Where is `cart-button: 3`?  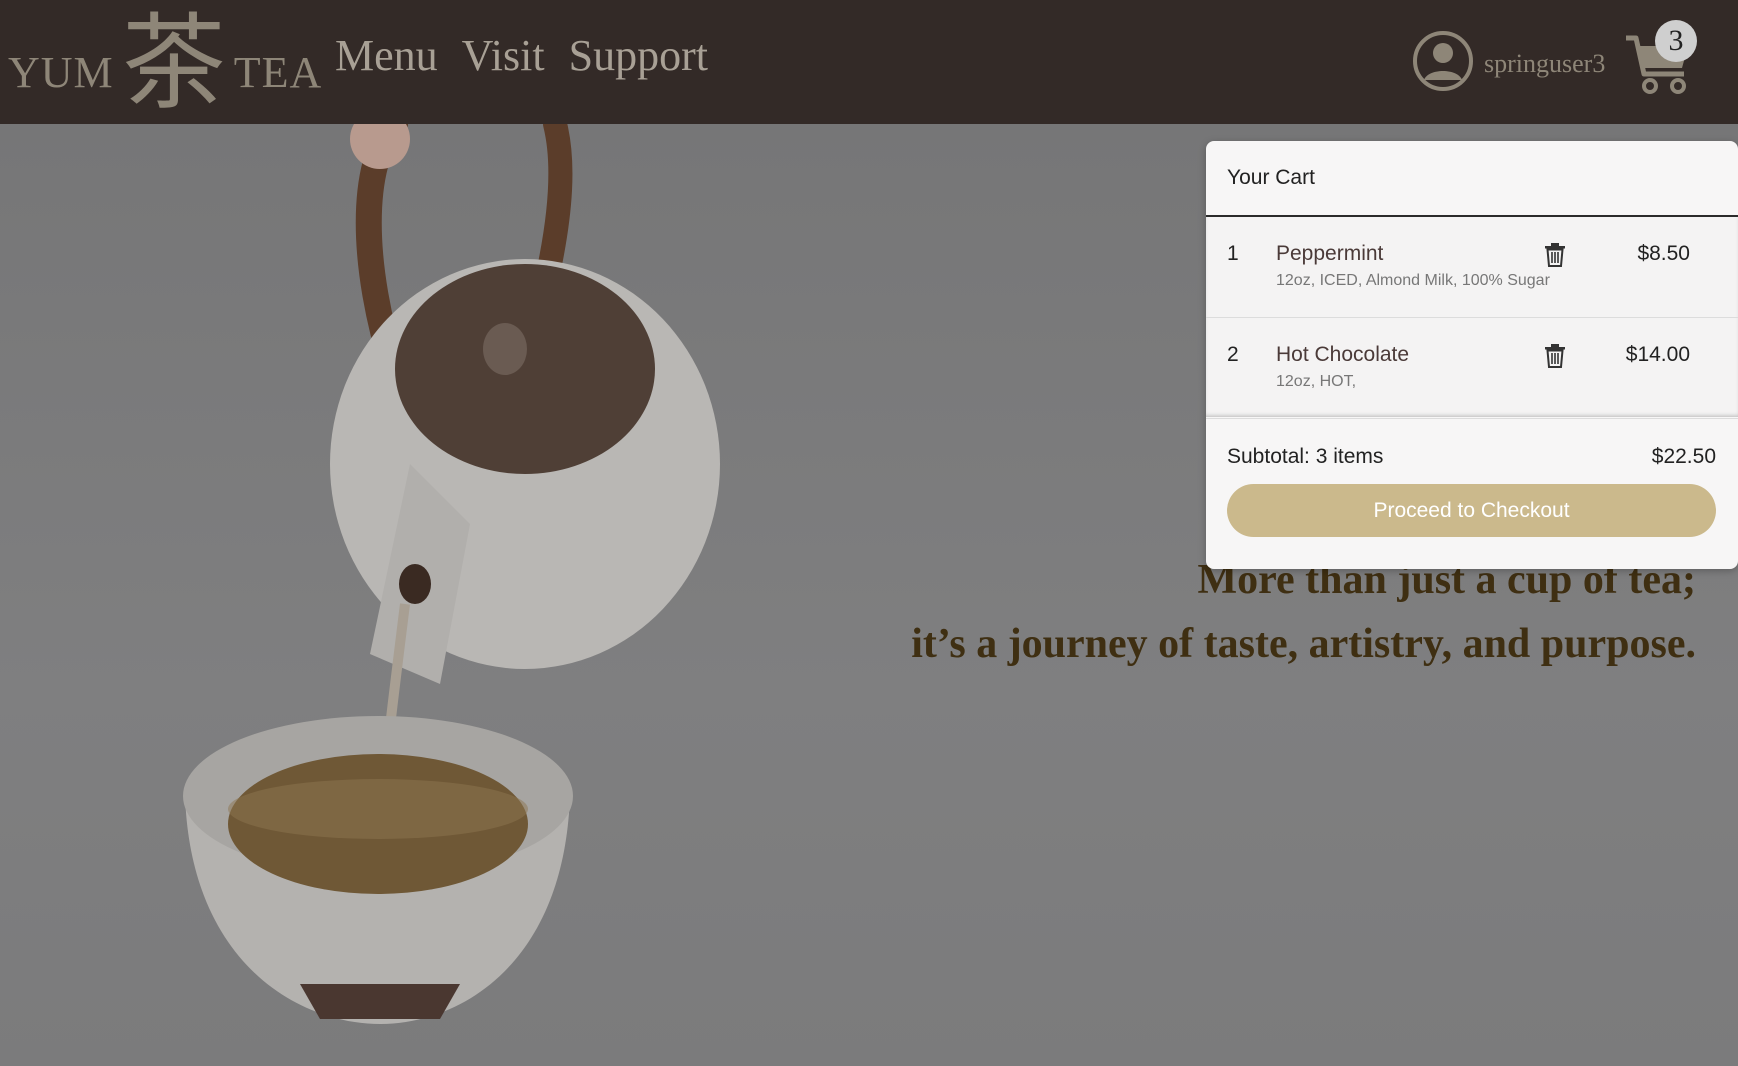
cart-button: 3 is located at coordinates (1662, 58).